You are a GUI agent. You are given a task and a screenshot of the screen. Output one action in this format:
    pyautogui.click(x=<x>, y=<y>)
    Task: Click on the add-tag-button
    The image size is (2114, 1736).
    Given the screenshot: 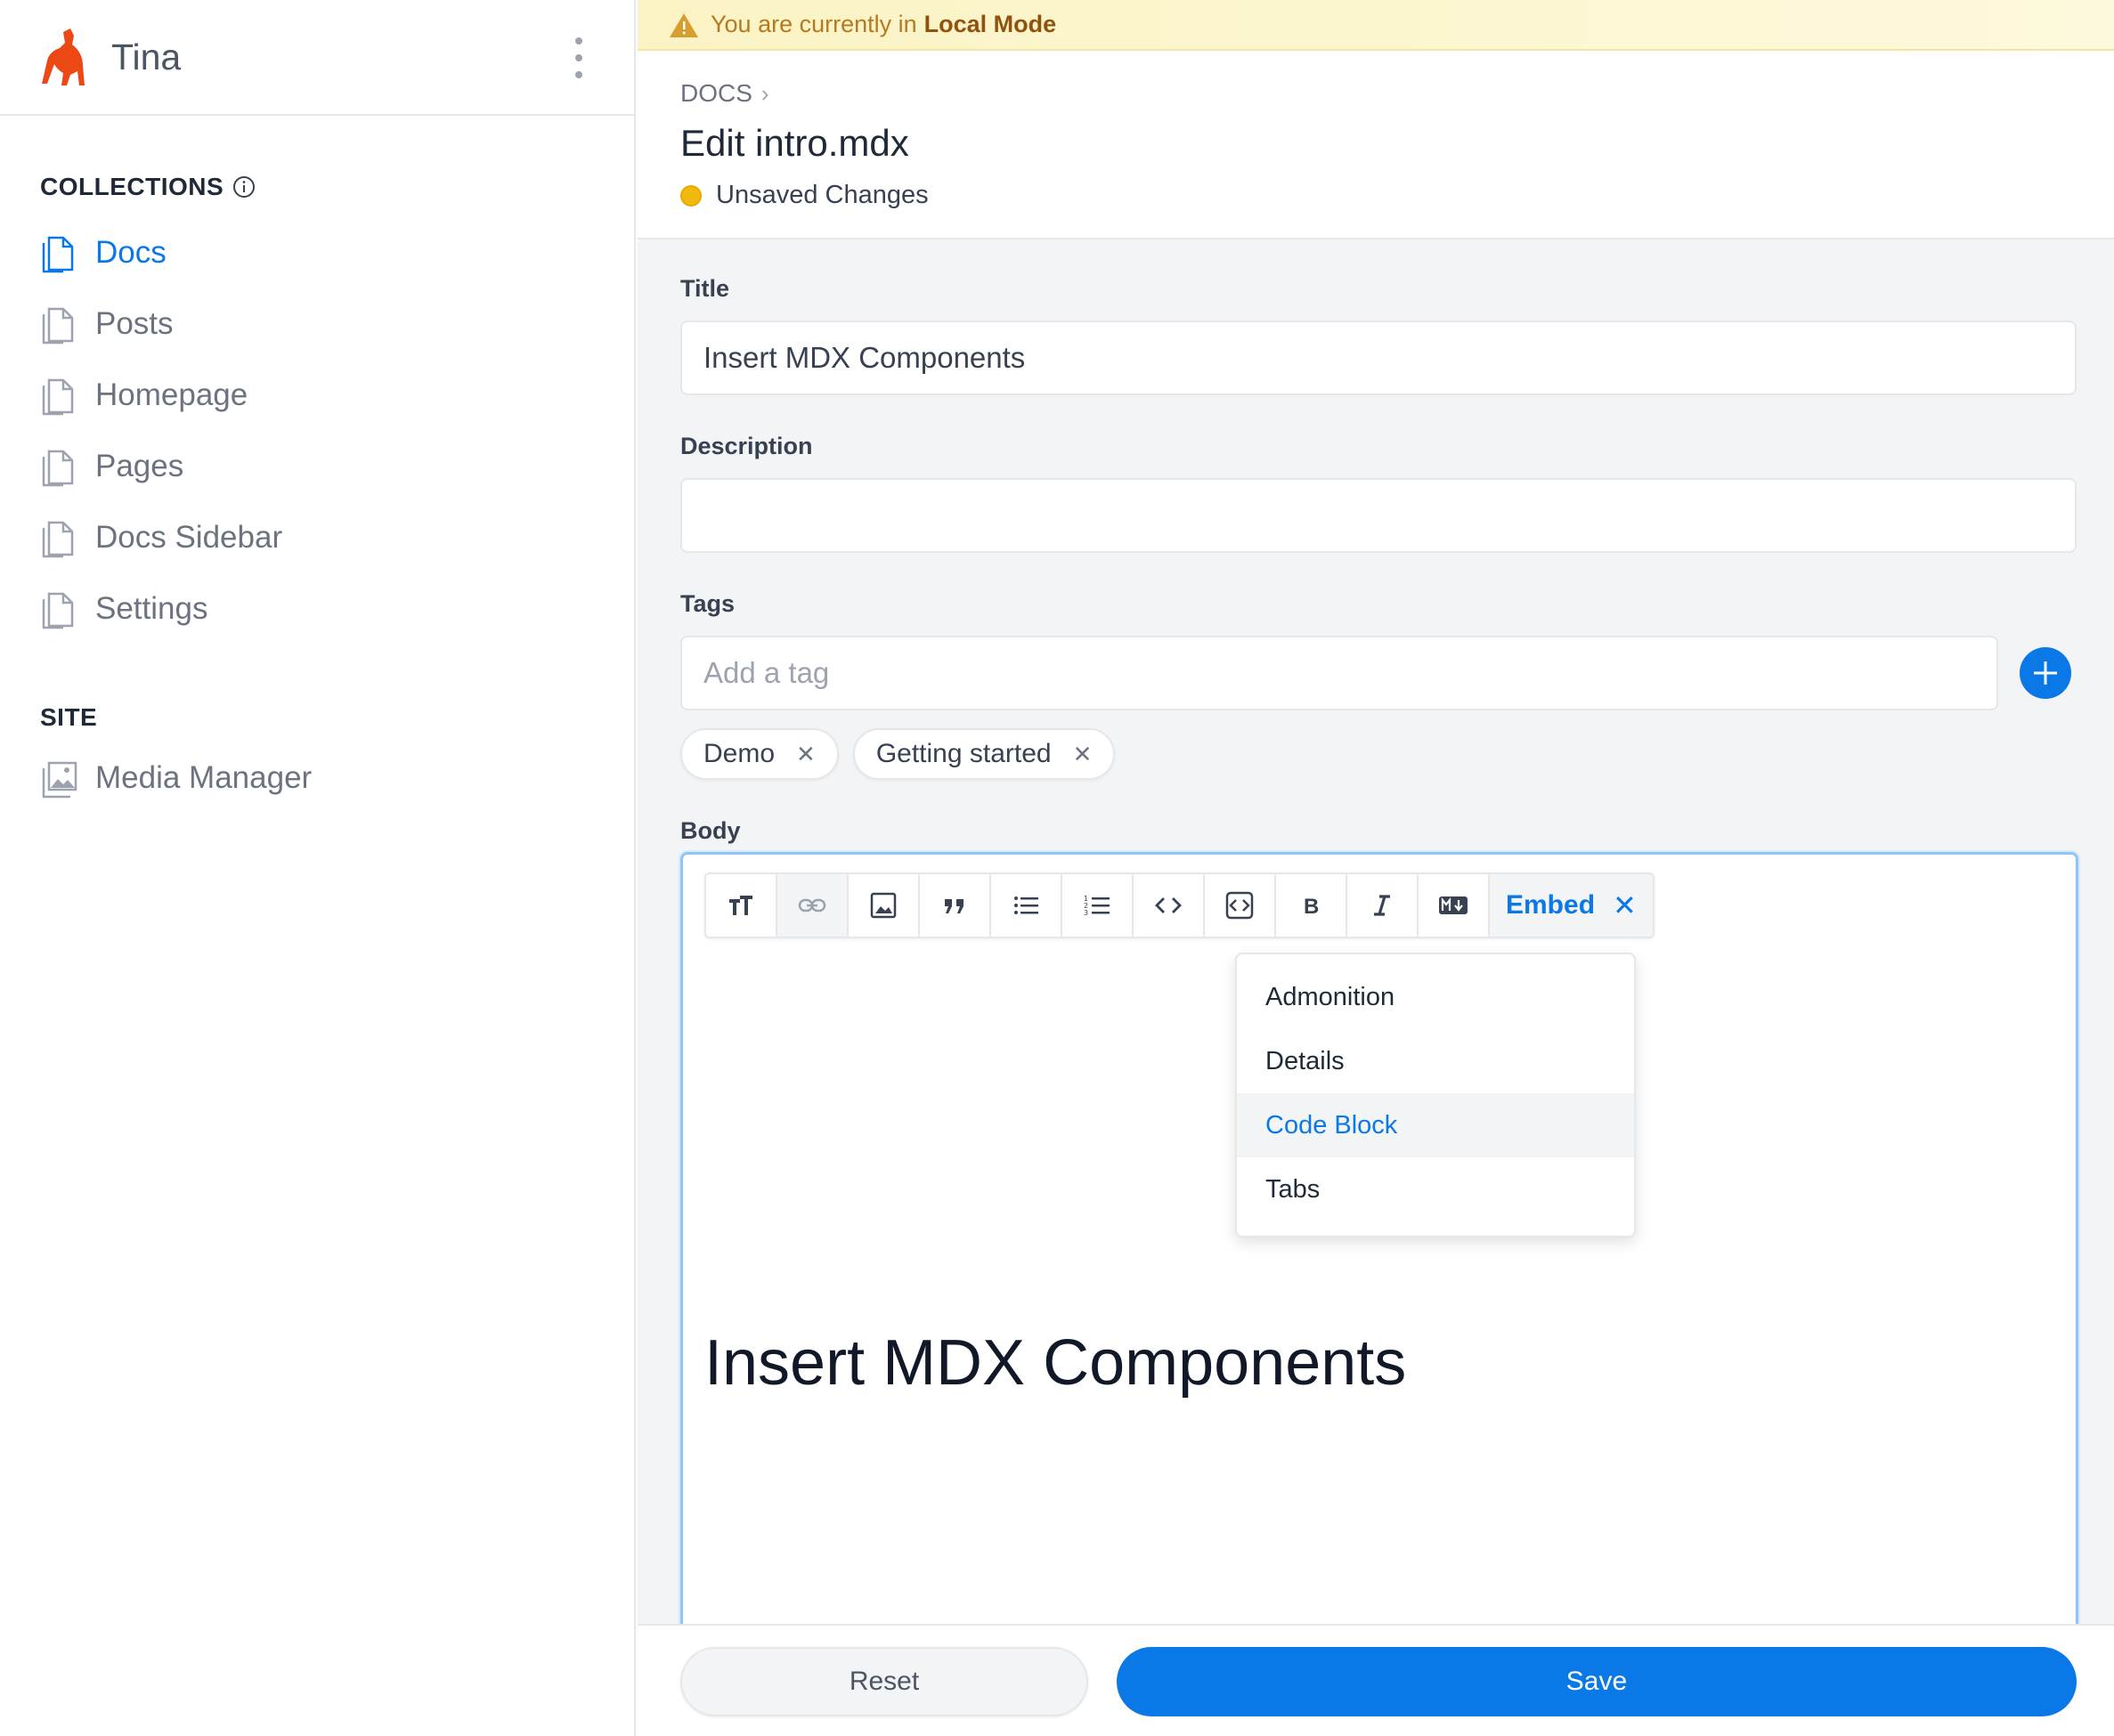 What is the action you would take?
    pyautogui.click(x=2045, y=673)
    